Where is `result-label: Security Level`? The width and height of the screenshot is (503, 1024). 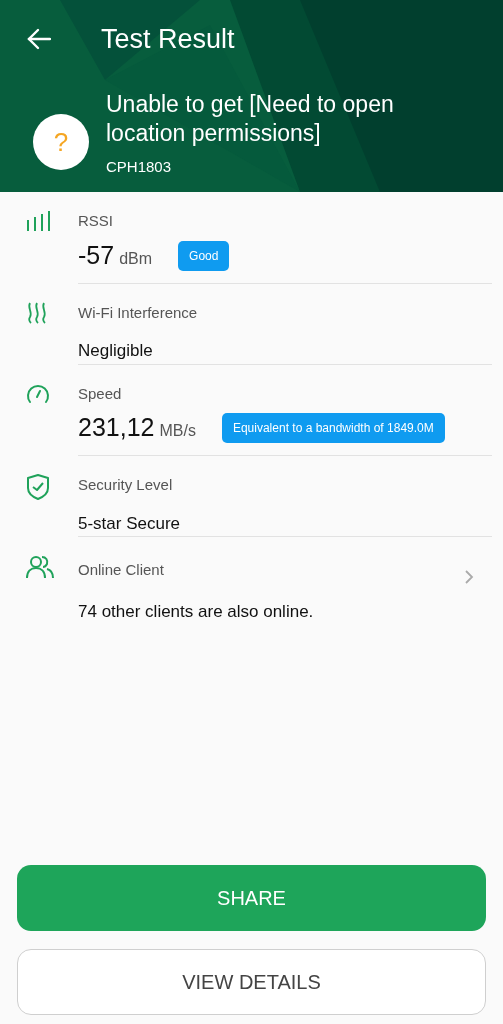 result-label: Security Level is located at coordinates (125, 485).